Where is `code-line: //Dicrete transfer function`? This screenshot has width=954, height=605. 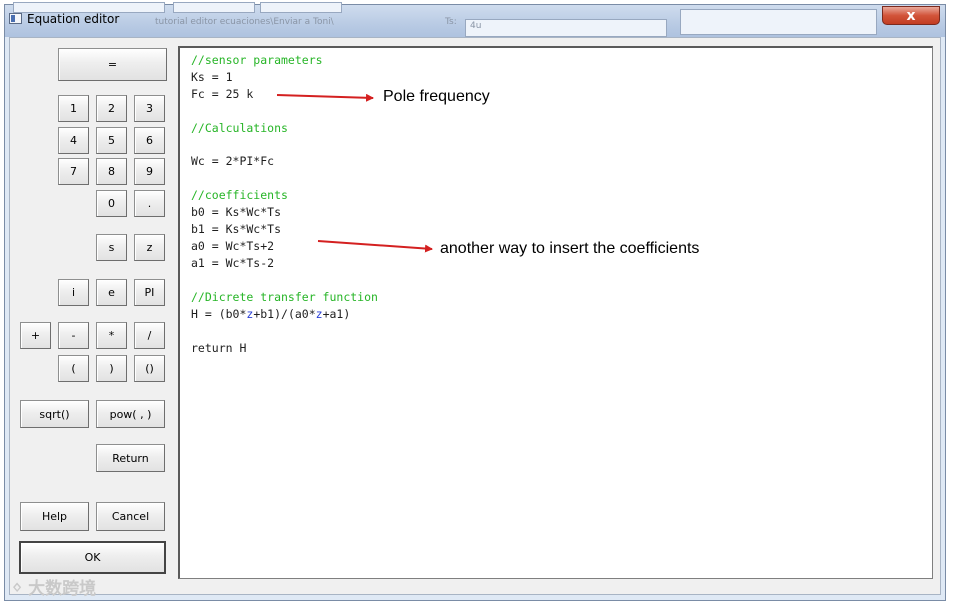 code-line: //Dicrete transfer function is located at coordinates (284, 297).